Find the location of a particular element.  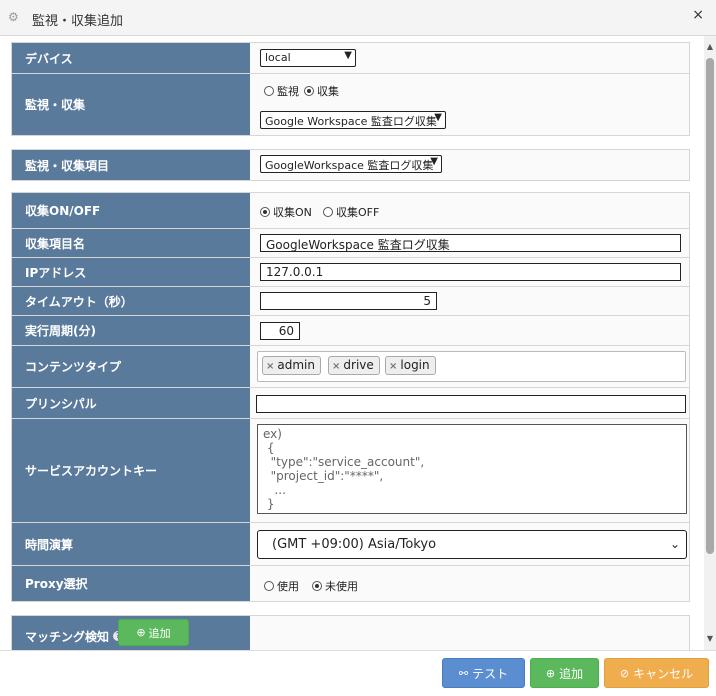

onoff-label: 収集ON/OFF is located at coordinates (131, 210).